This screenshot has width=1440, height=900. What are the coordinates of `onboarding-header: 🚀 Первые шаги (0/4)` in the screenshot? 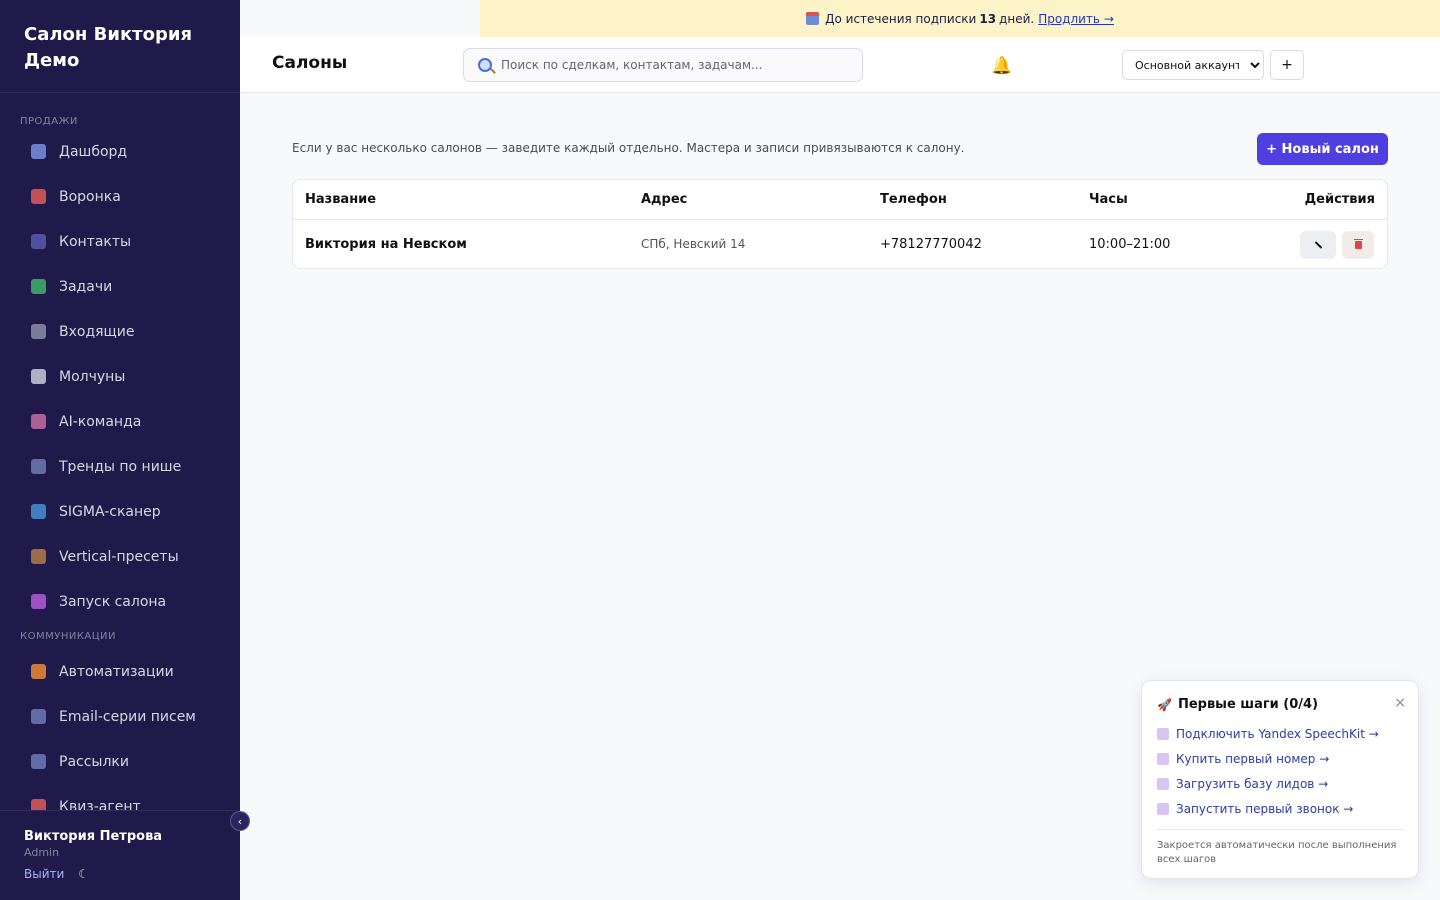 It's located at (1280, 704).